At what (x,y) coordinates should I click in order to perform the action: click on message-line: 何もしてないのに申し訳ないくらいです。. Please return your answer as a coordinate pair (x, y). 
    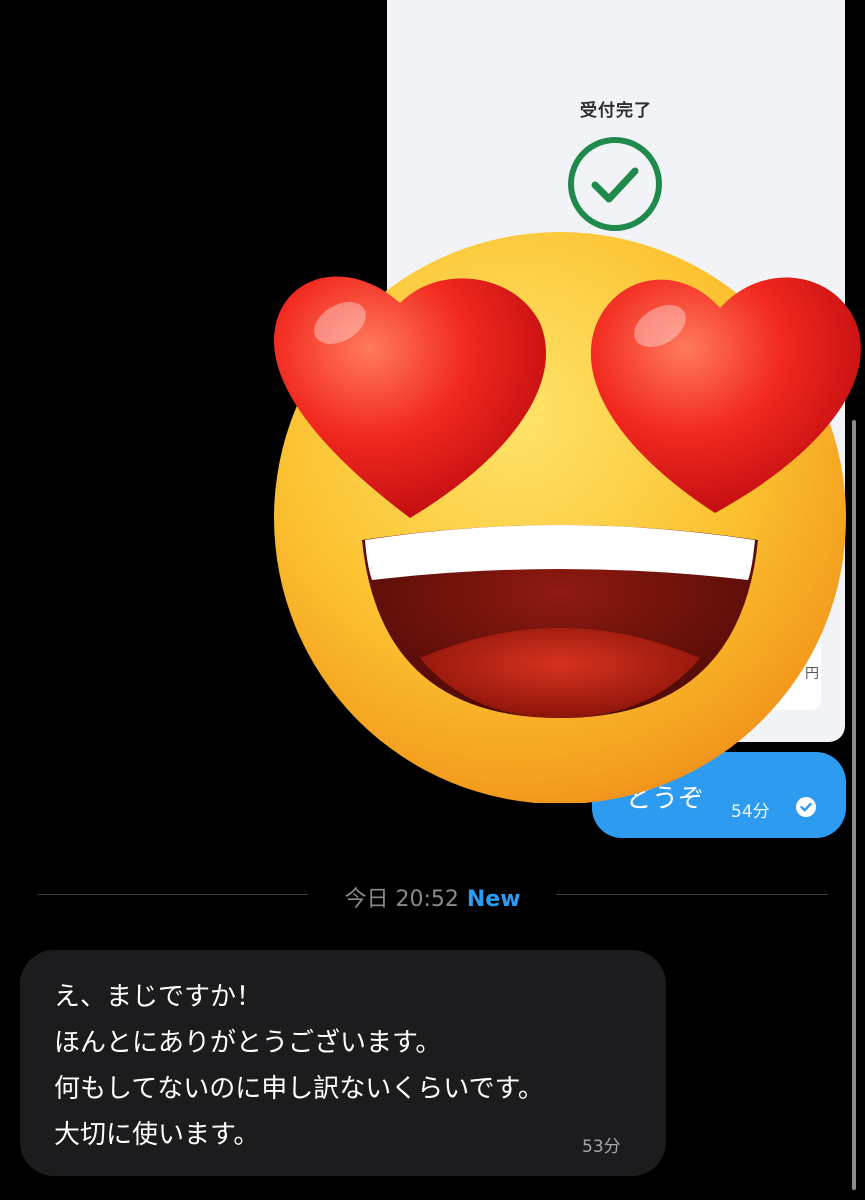
    Looking at the image, I should click on (299, 1089).